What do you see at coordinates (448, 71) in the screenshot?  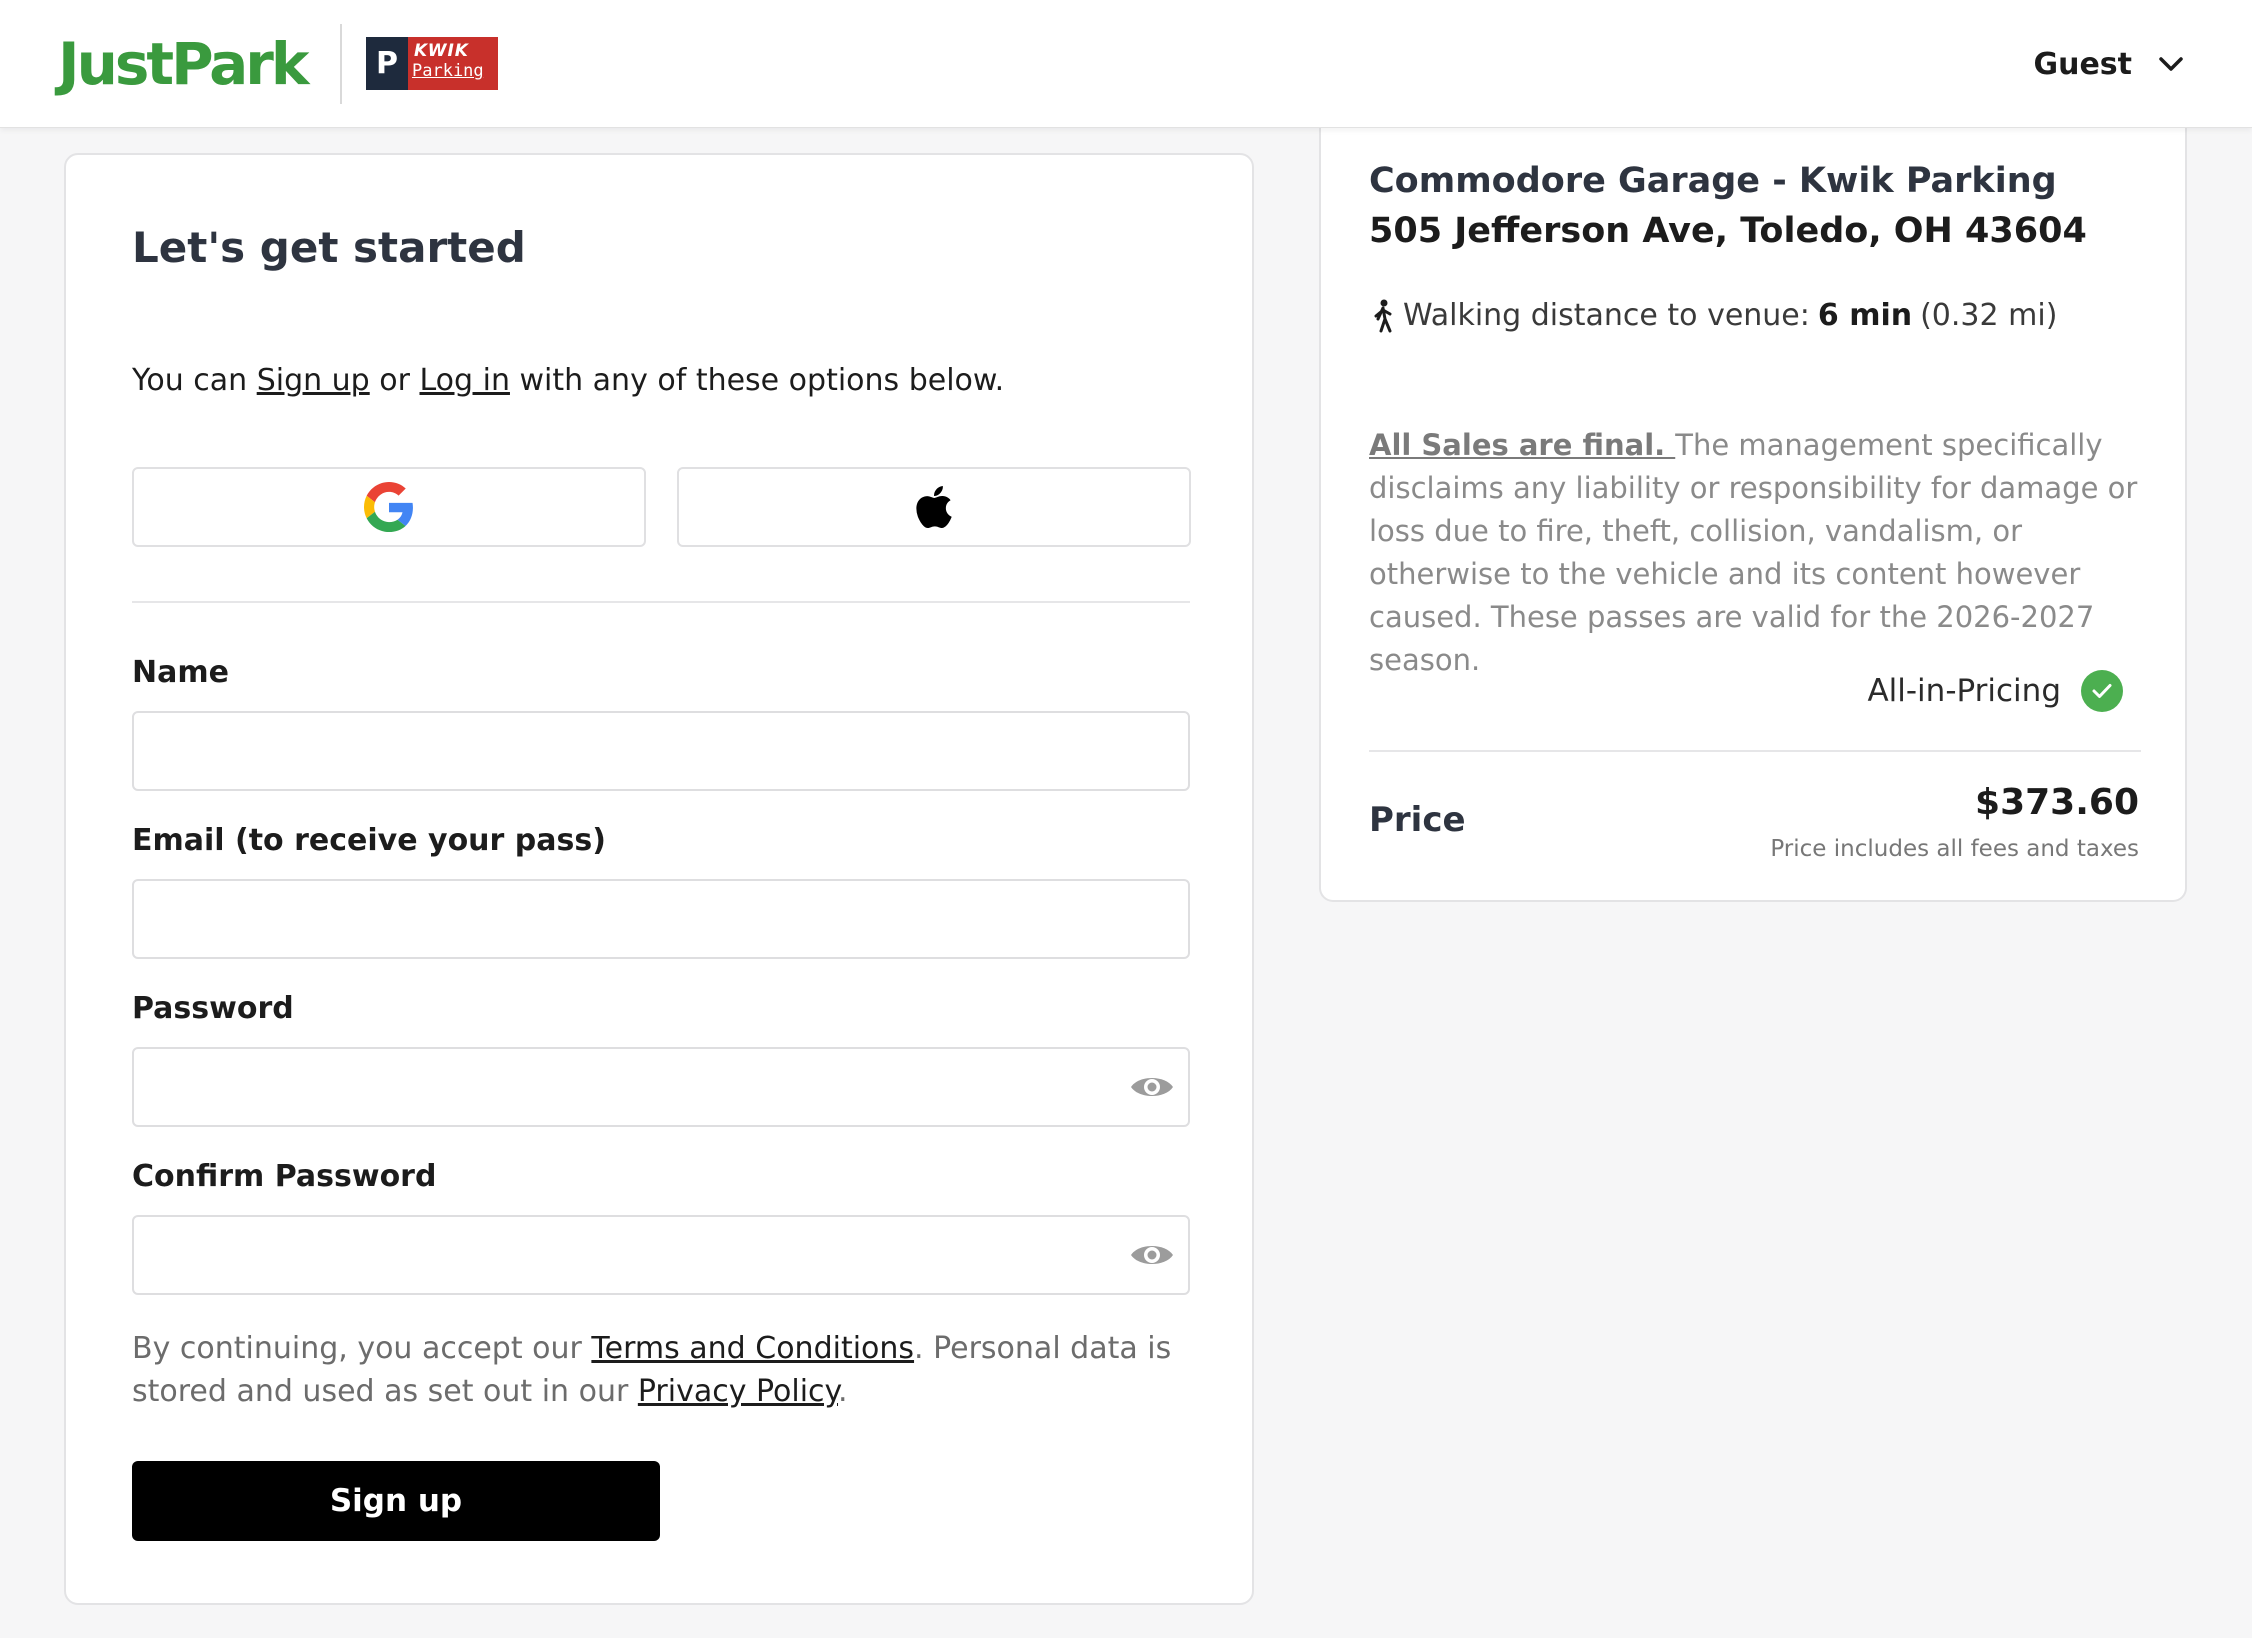 I see `kwik-logo-parking: Parking` at bounding box center [448, 71].